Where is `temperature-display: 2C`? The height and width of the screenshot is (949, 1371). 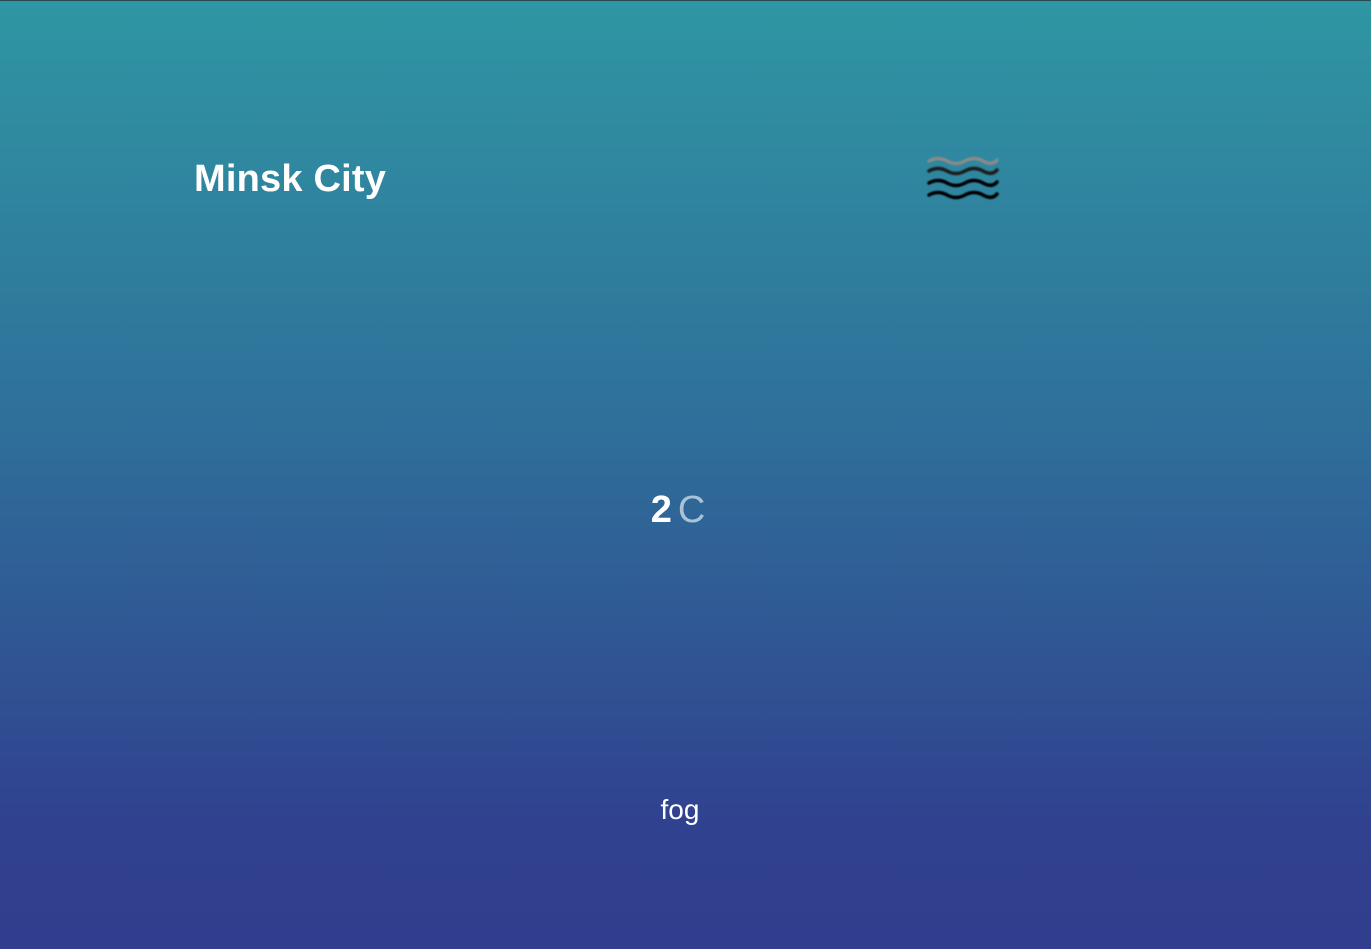
temperature-display: 2C is located at coordinates (678, 514).